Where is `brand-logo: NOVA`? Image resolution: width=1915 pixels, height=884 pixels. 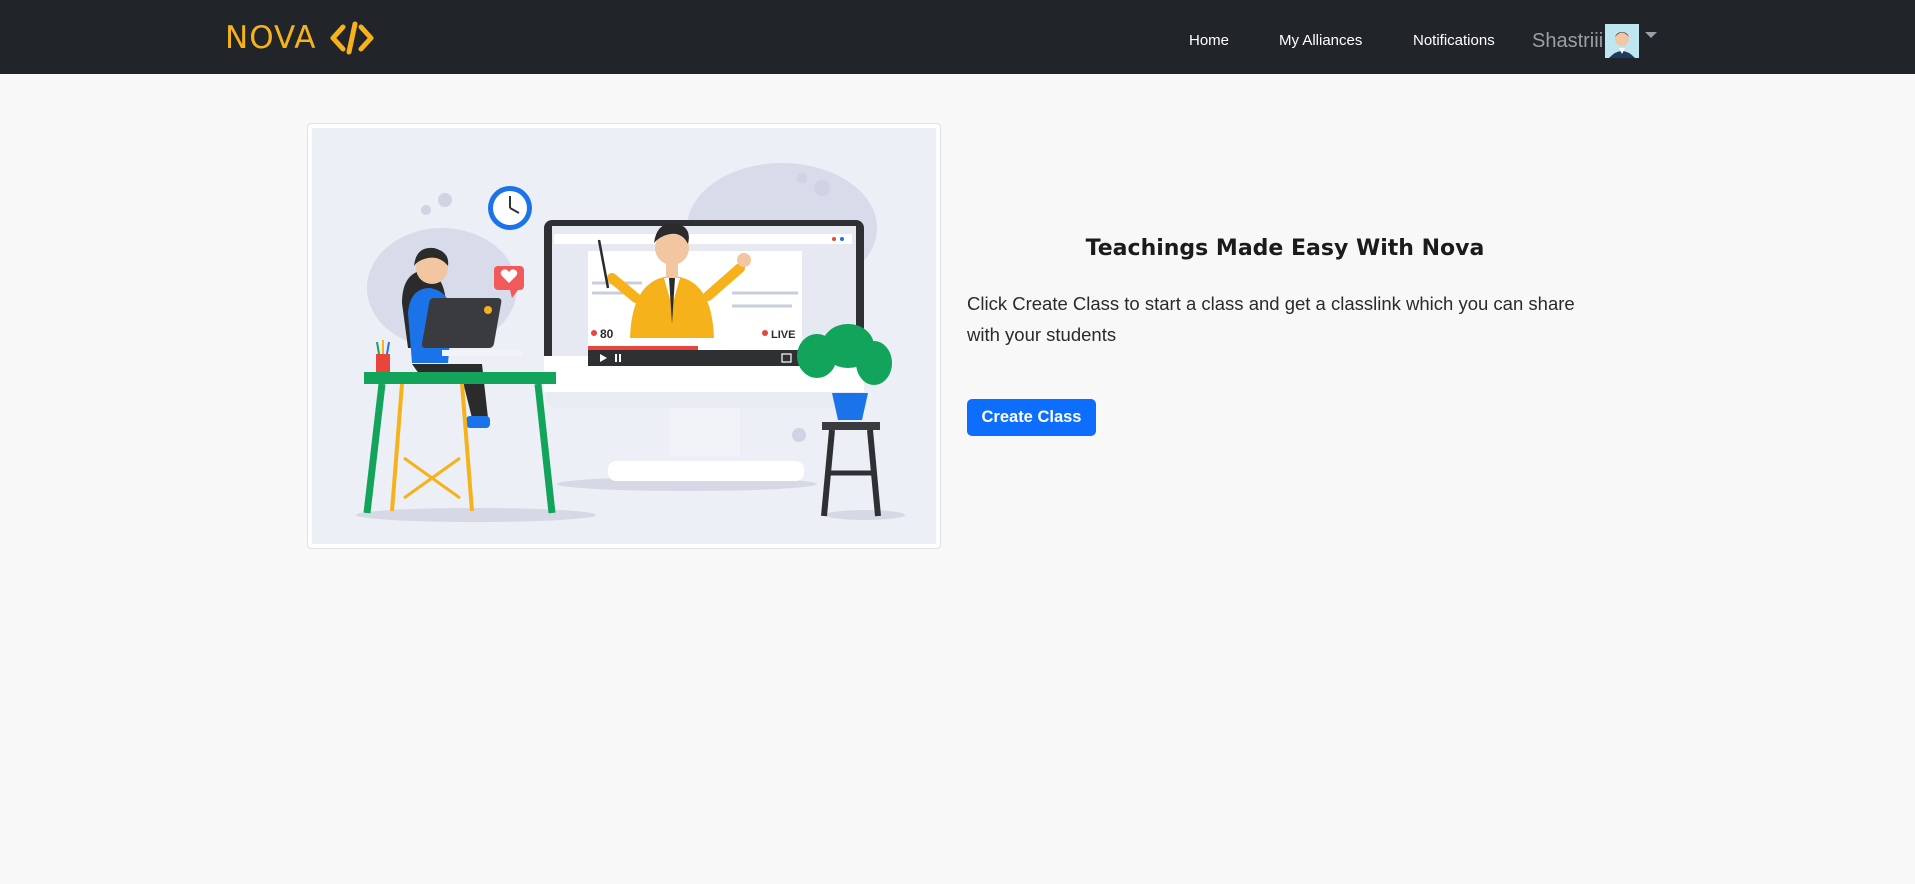 brand-logo: NOVA is located at coordinates (299, 38).